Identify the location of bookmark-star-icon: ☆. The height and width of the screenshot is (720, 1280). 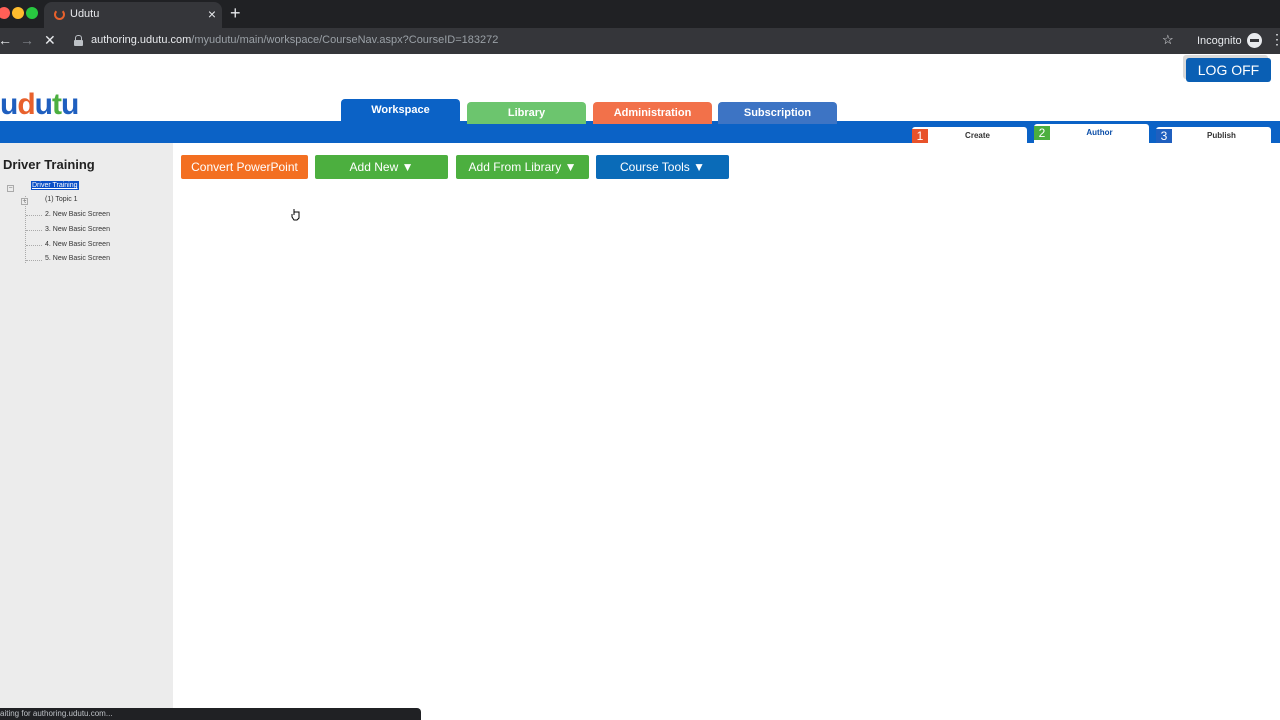
(1168, 40).